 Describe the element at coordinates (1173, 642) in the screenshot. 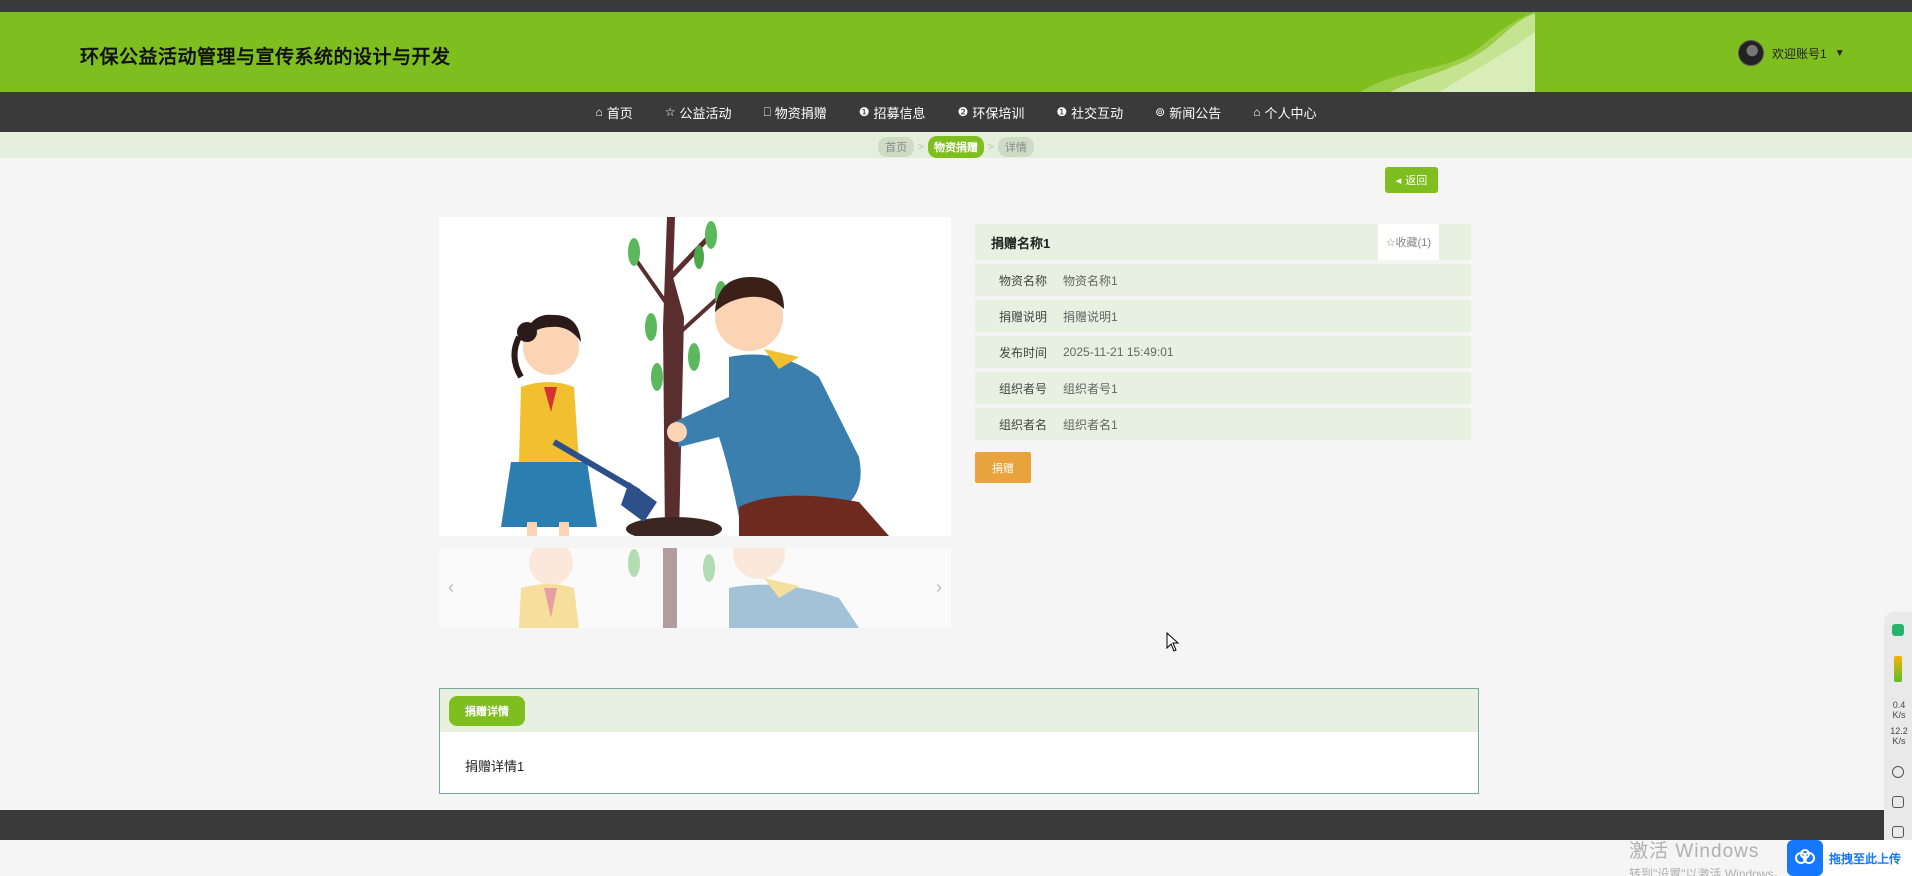

I see `mouse-cursor-icon` at that location.